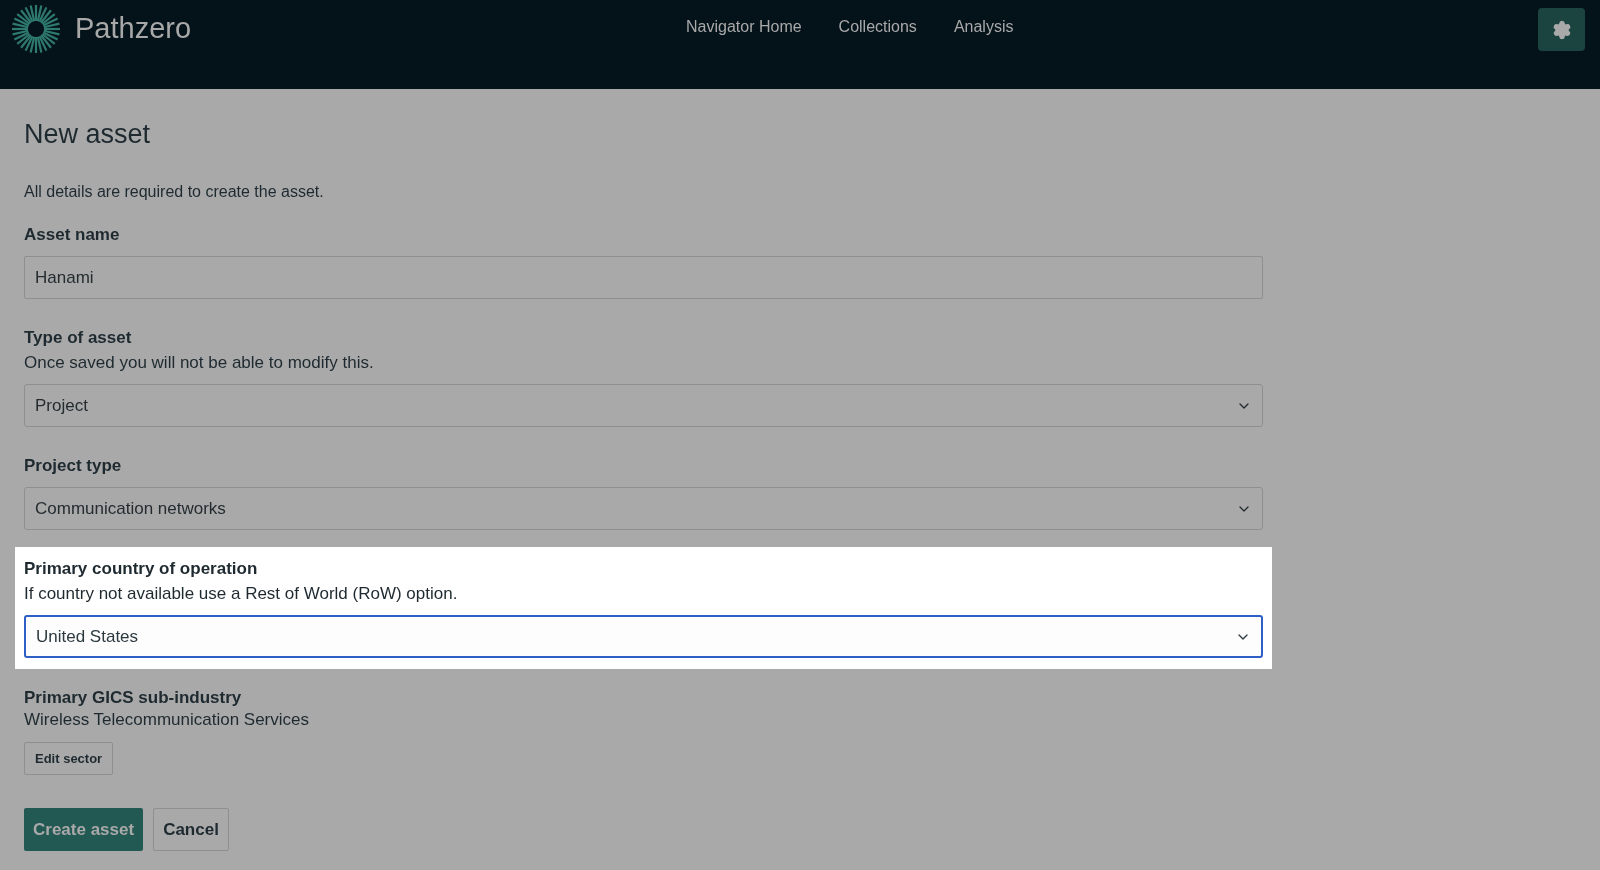 The width and height of the screenshot is (1600, 870). What do you see at coordinates (78, 338) in the screenshot?
I see `field-label: Type of asset` at bounding box center [78, 338].